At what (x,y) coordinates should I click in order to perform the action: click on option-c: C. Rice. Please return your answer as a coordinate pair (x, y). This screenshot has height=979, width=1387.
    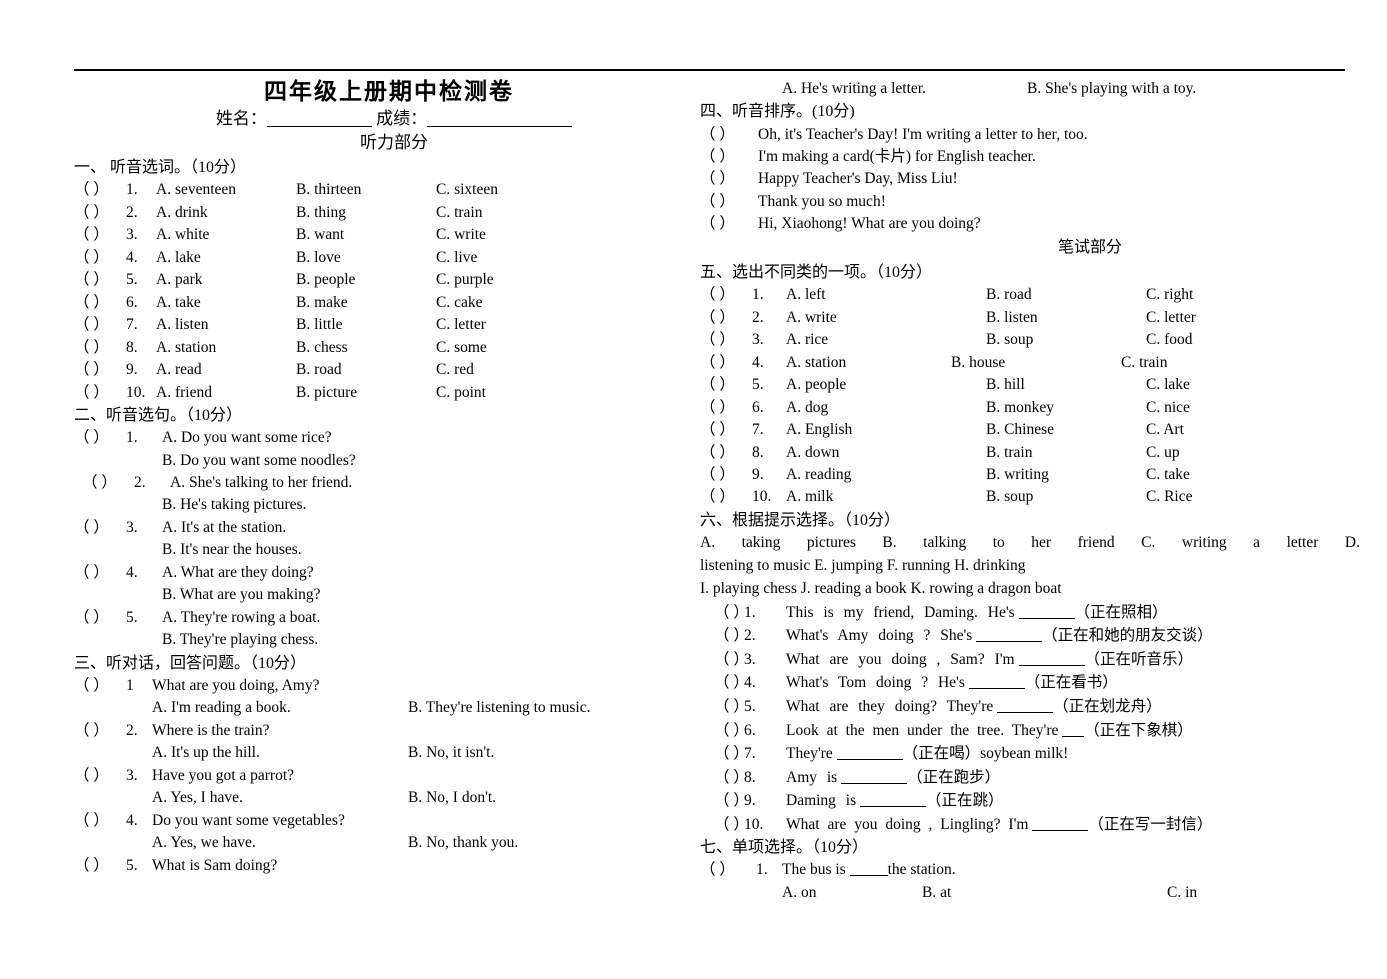
    Looking at the image, I should click on (1169, 497).